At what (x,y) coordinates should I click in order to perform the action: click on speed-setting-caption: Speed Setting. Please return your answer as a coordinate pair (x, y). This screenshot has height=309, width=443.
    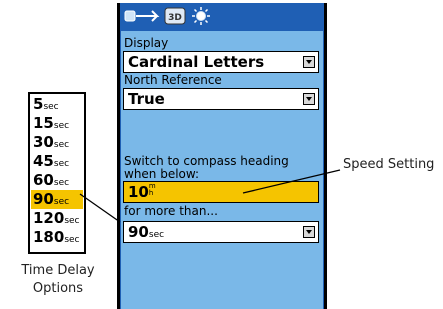
    Looking at the image, I should click on (389, 164).